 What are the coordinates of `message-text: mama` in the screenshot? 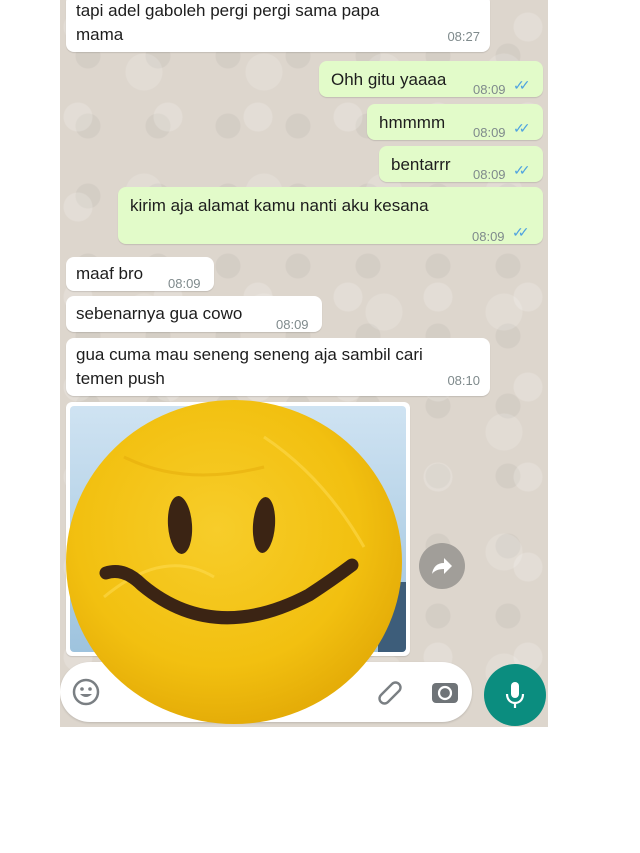 It's located at (100, 34).